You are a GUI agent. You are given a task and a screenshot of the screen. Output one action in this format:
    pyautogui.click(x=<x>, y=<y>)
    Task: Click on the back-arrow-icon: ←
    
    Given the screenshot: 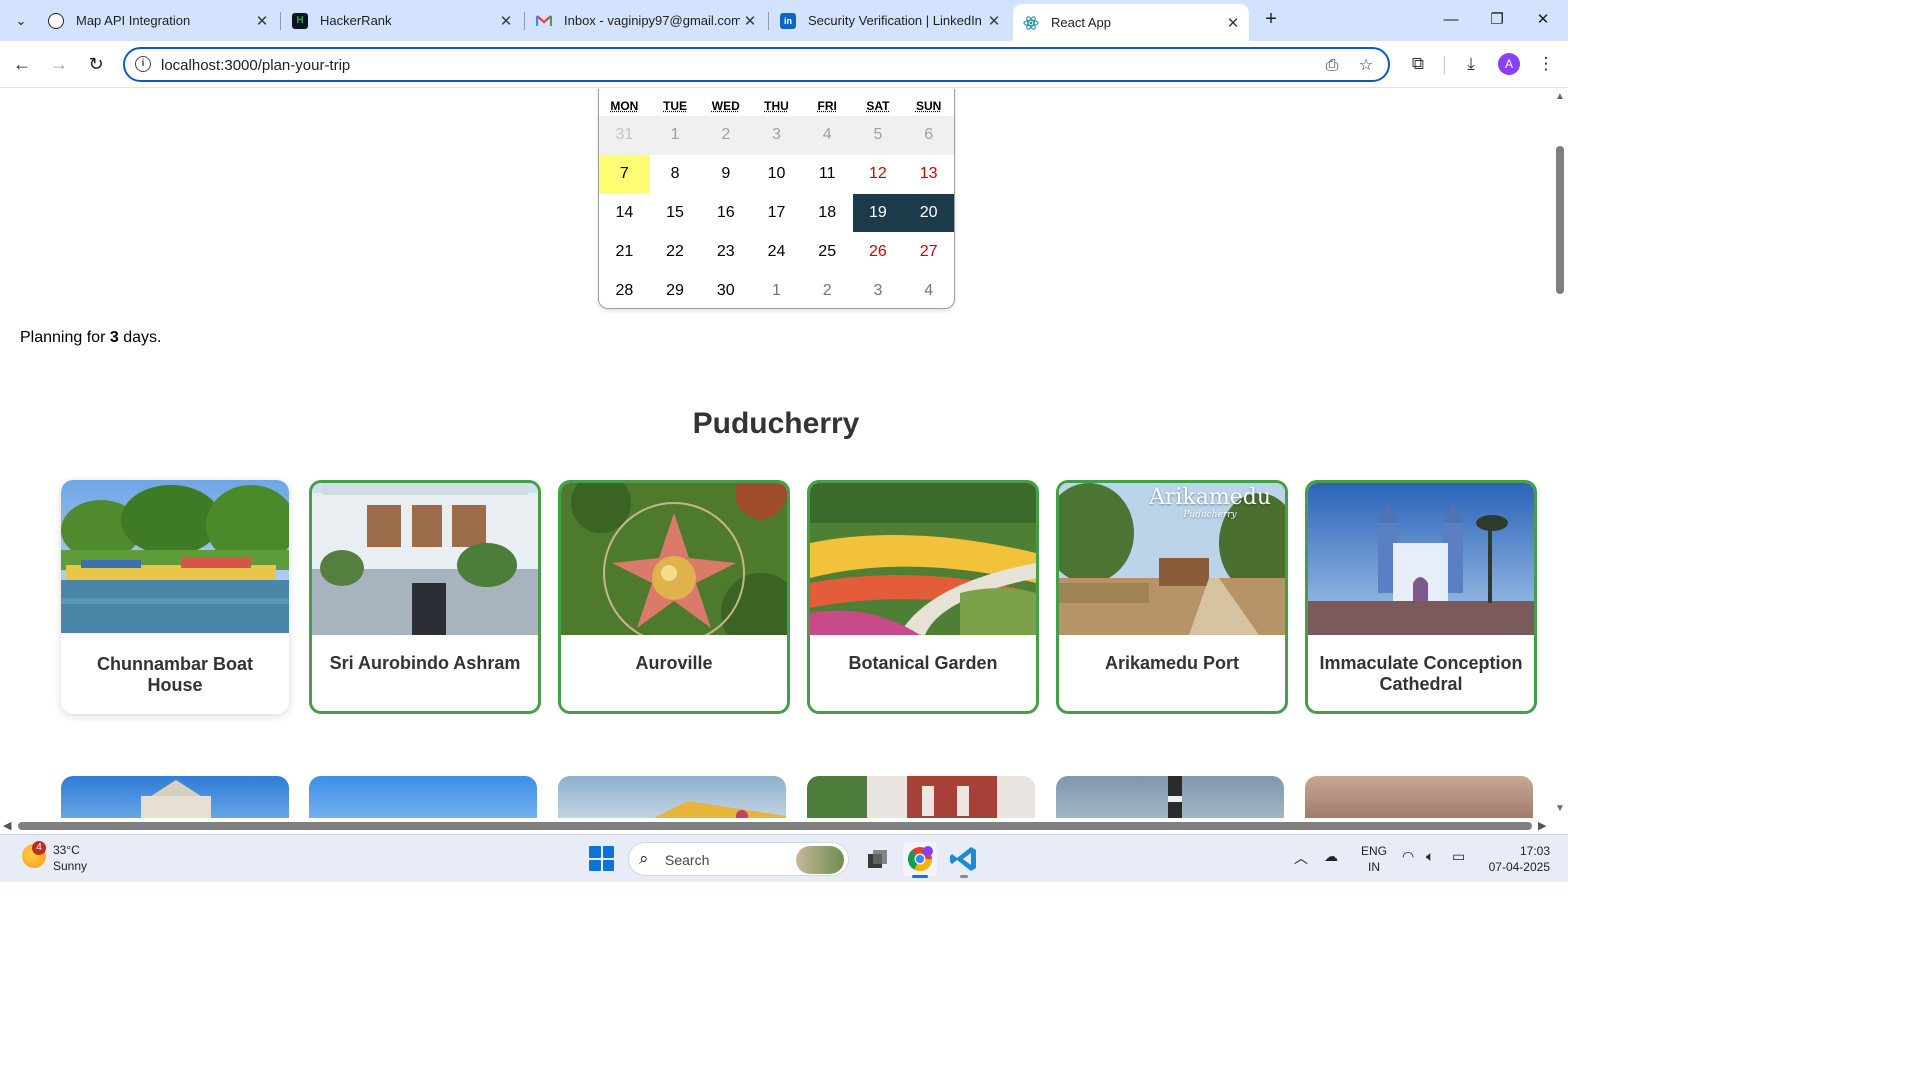 What is the action you would take?
    pyautogui.click(x=22, y=64)
    